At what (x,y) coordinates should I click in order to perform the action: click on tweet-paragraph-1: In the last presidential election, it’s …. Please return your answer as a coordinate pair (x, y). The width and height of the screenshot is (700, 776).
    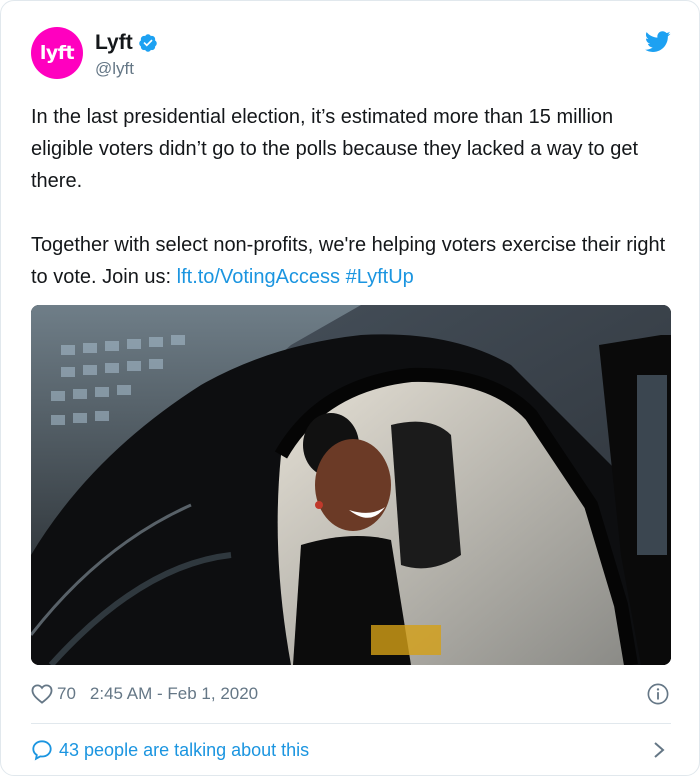
    Looking at the image, I should click on (335, 149).